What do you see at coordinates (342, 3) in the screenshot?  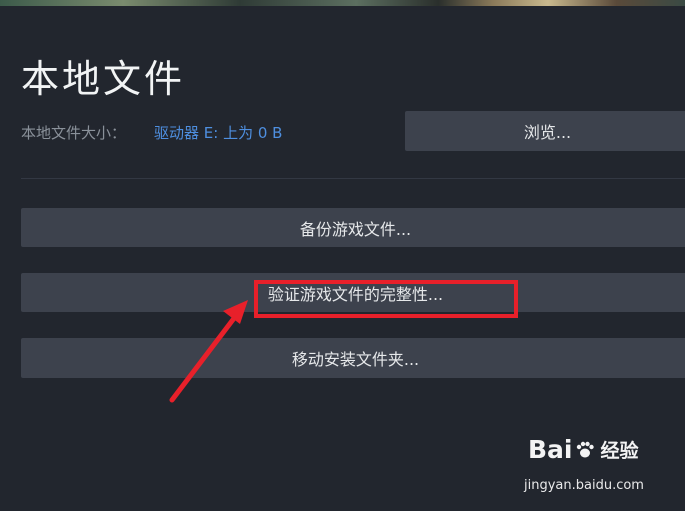 I see `header-banner-image` at bounding box center [342, 3].